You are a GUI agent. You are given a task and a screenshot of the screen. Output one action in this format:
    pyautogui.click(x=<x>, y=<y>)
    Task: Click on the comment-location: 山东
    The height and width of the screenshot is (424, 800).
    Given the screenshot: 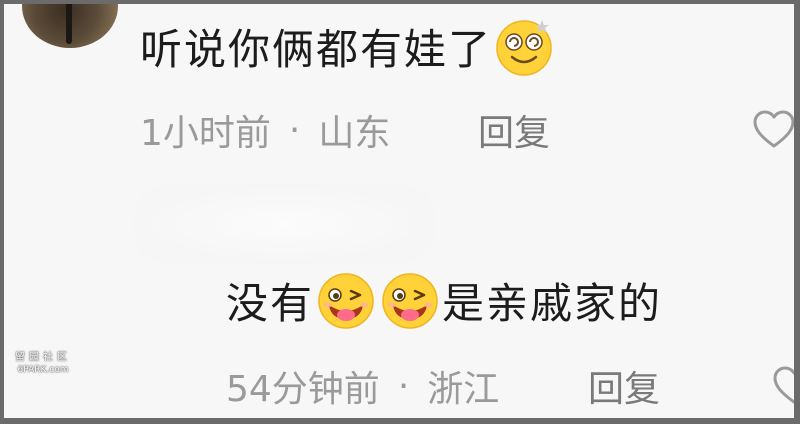 What is the action you would take?
    pyautogui.click(x=354, y=133)
    